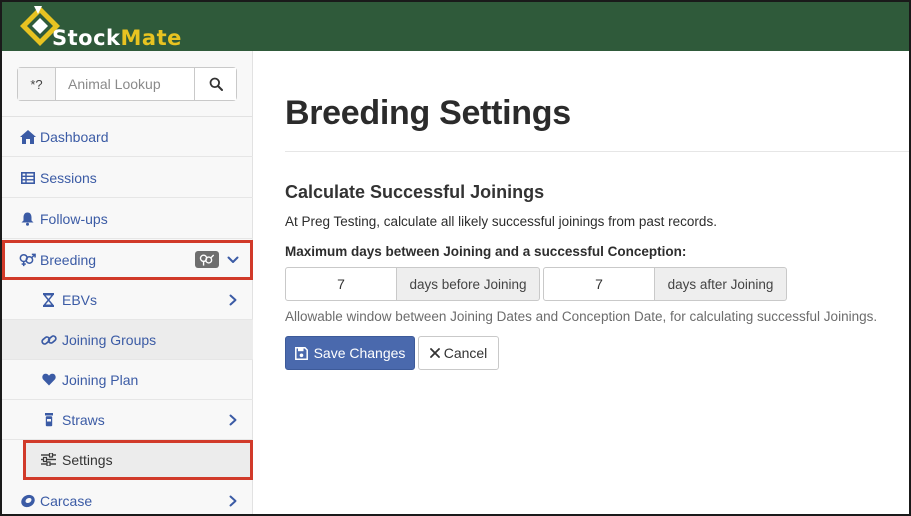 Image resolution: width=911 pixels, height=516 pixels. I want to click on animal-lookup: *?, so click(127, 84).